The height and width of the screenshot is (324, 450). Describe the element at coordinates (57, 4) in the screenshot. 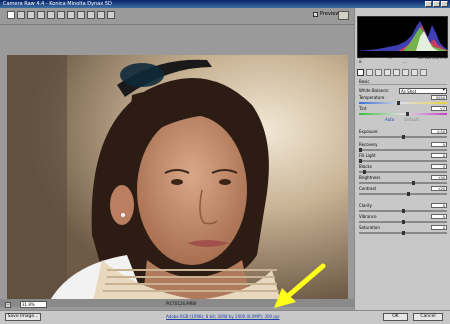

I see `window-title: Camera Raw 4.4 - Konica Minolta Dynax 5D` at that location.